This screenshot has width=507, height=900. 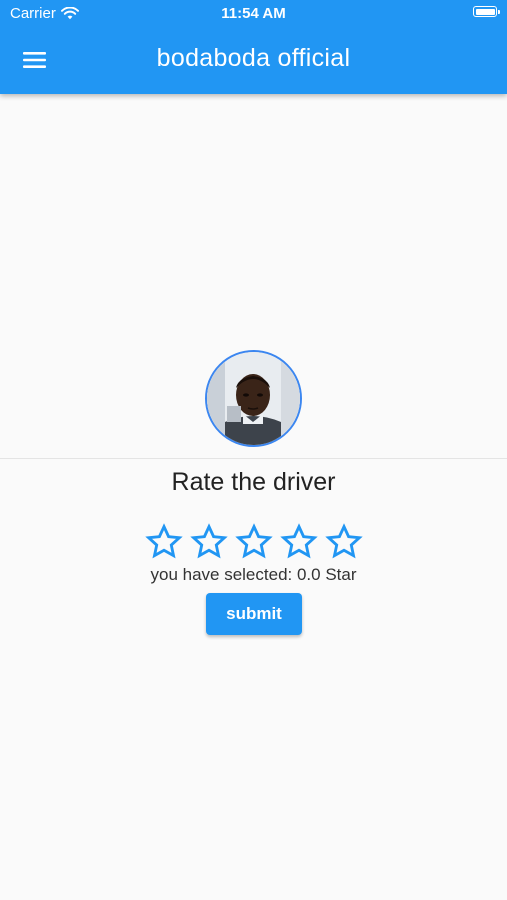 I want to click on submit-button: submit, so click(x=254, y=614).